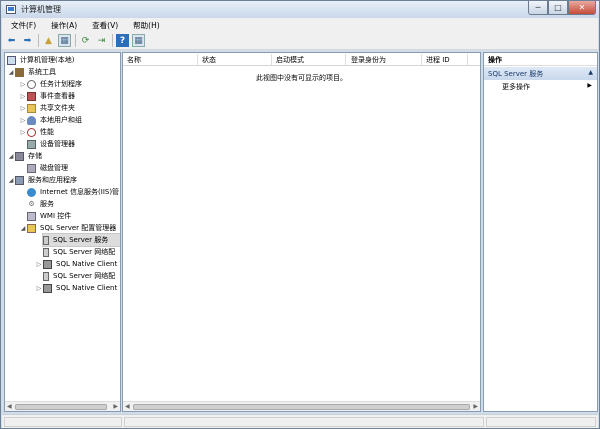  I want to click on column-process-id: 进程 ID, so click(438, 60).